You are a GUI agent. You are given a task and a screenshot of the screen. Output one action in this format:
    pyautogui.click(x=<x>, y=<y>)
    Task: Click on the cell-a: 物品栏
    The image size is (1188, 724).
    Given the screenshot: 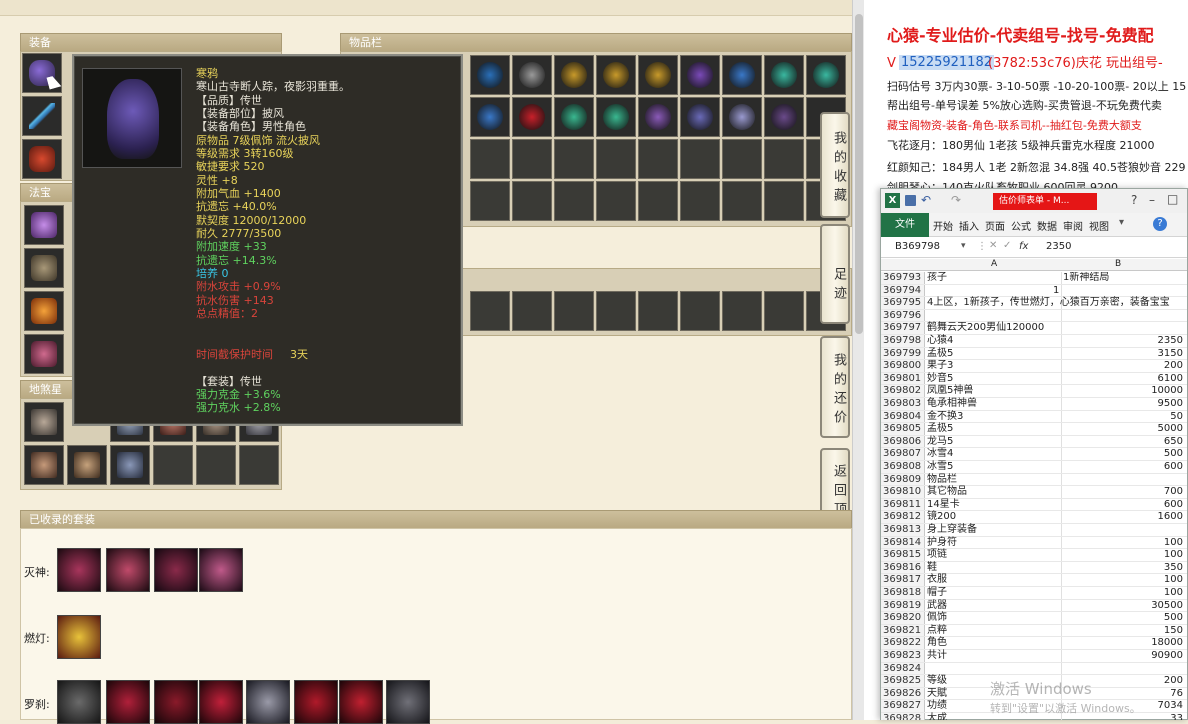 What is the action you would take?
    pyautogui.click(x=942, y=480)
    